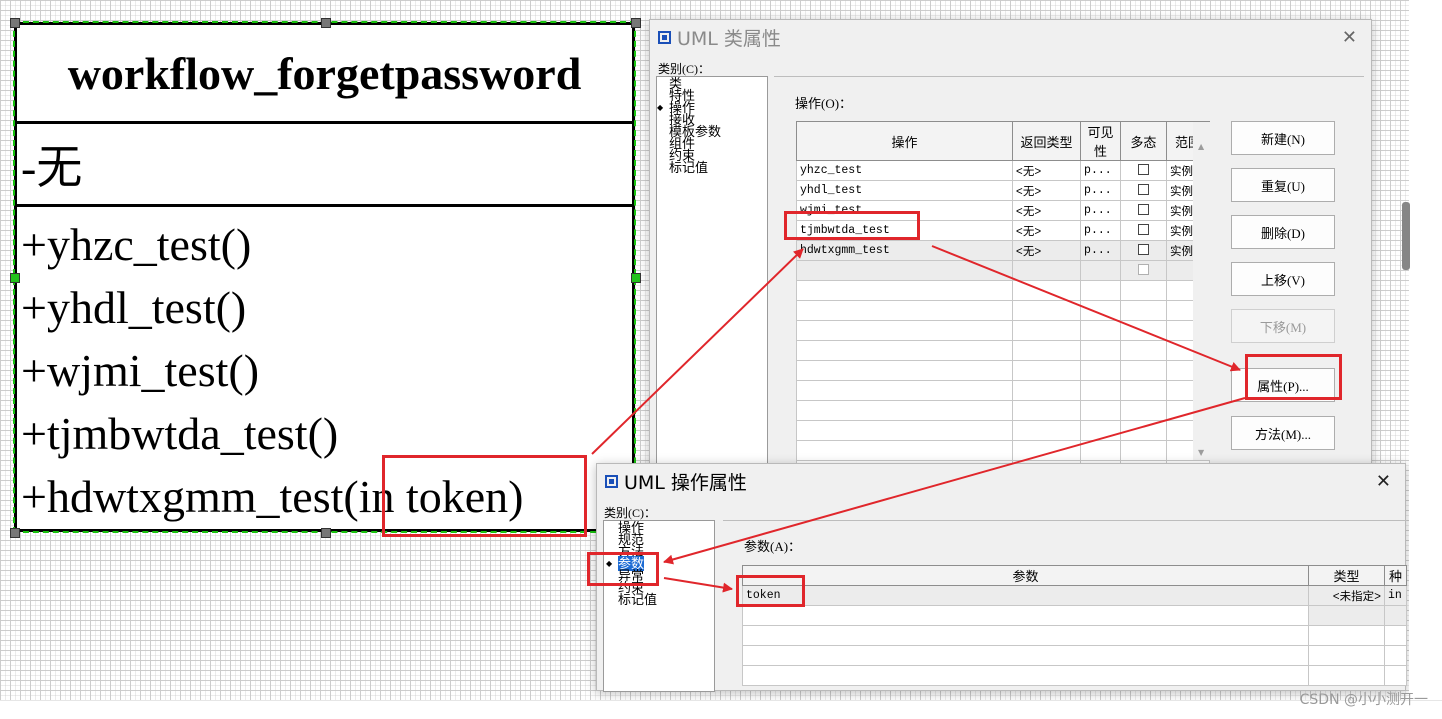 The height and width of the screenshot is (719, 1442). What do you see at coordinates (1293, 377) in the screenshot?
I see `highlight-box-properties` at bounding box center [1293, 377].